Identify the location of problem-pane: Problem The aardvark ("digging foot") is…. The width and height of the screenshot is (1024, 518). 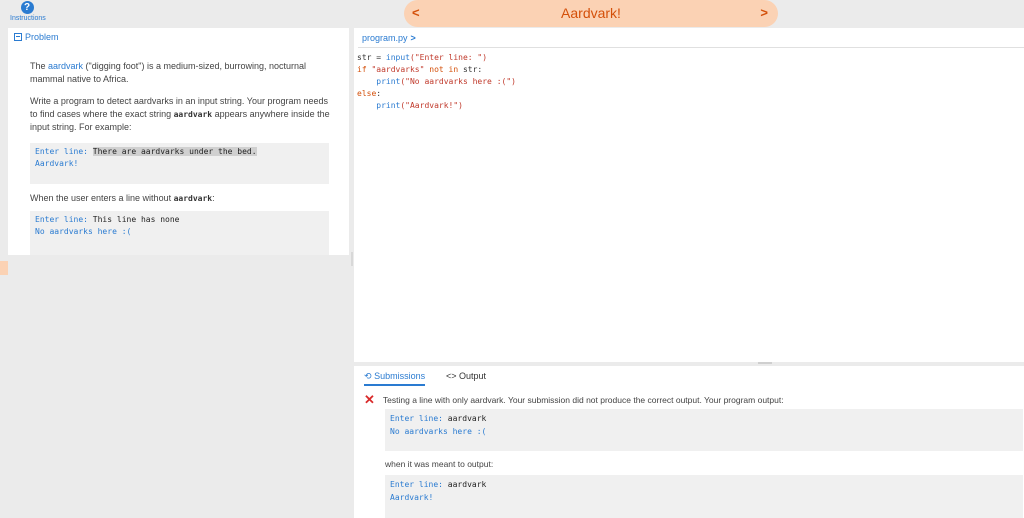
(178, 141).